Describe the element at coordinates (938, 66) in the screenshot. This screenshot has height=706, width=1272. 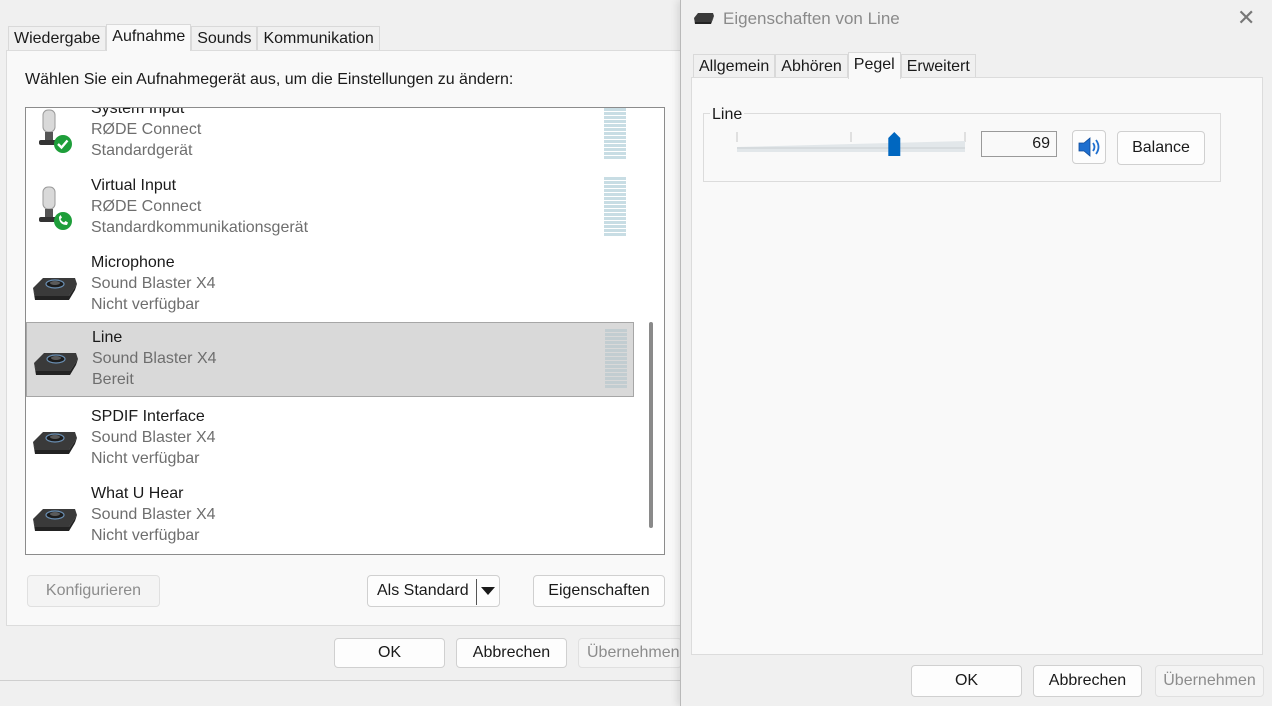
I see `tab-erweitert: Erweitert` at that location.